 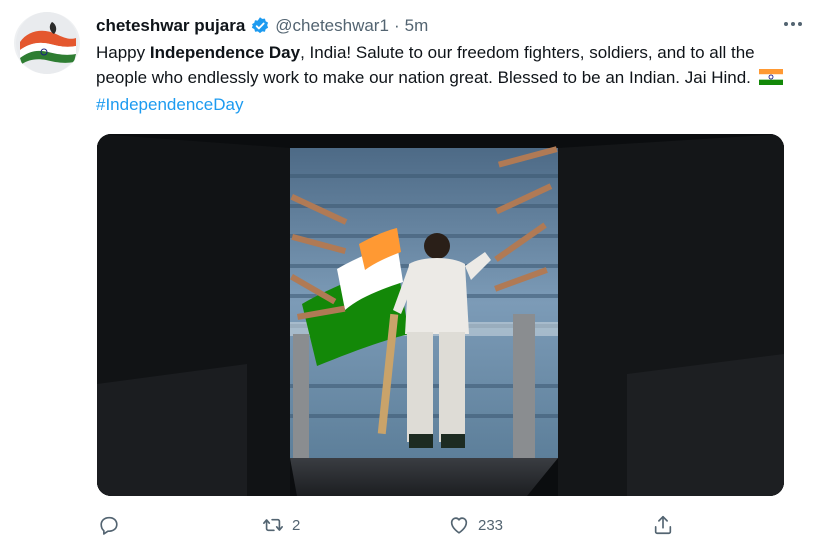 I want to click on like-count: 233, so click(x=491, y=525).